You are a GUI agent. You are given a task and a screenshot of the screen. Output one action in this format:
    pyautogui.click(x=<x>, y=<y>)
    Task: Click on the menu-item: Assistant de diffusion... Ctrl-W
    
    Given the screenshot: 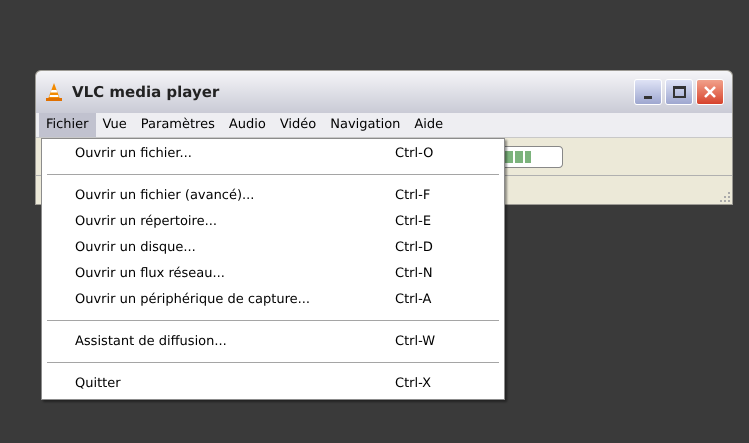 What is the action you would take?
    pyautogui.click(x=273, y=342)
    